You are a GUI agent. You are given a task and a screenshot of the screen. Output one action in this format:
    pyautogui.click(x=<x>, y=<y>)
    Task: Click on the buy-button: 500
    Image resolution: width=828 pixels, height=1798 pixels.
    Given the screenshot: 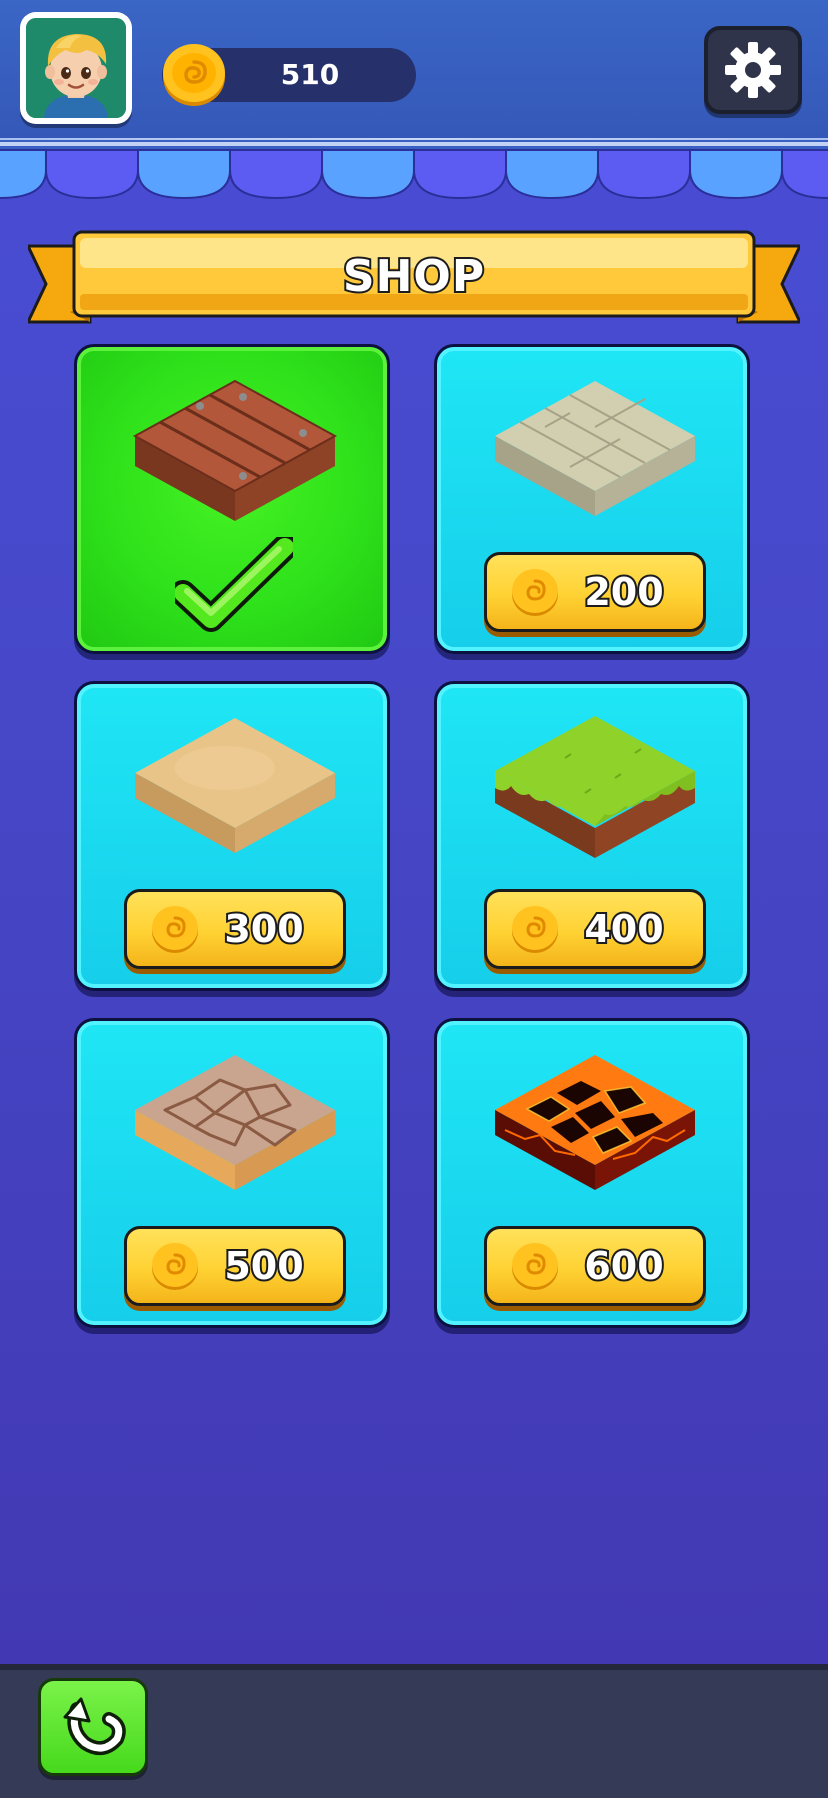 What is the action you would take?
    pyautogui.click(x=235, y=1266)
    